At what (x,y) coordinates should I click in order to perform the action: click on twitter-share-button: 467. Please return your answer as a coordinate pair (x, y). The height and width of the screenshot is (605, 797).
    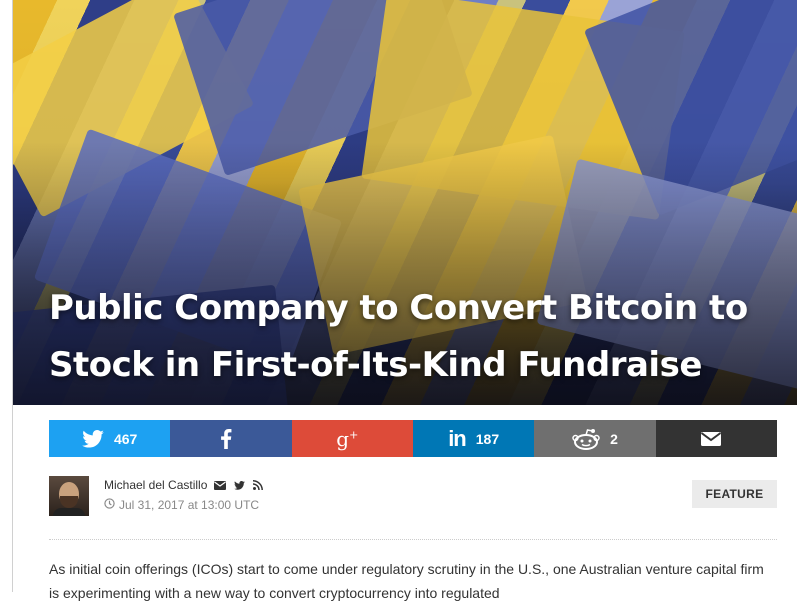
    Looking at the image, I should click on (110, 438).